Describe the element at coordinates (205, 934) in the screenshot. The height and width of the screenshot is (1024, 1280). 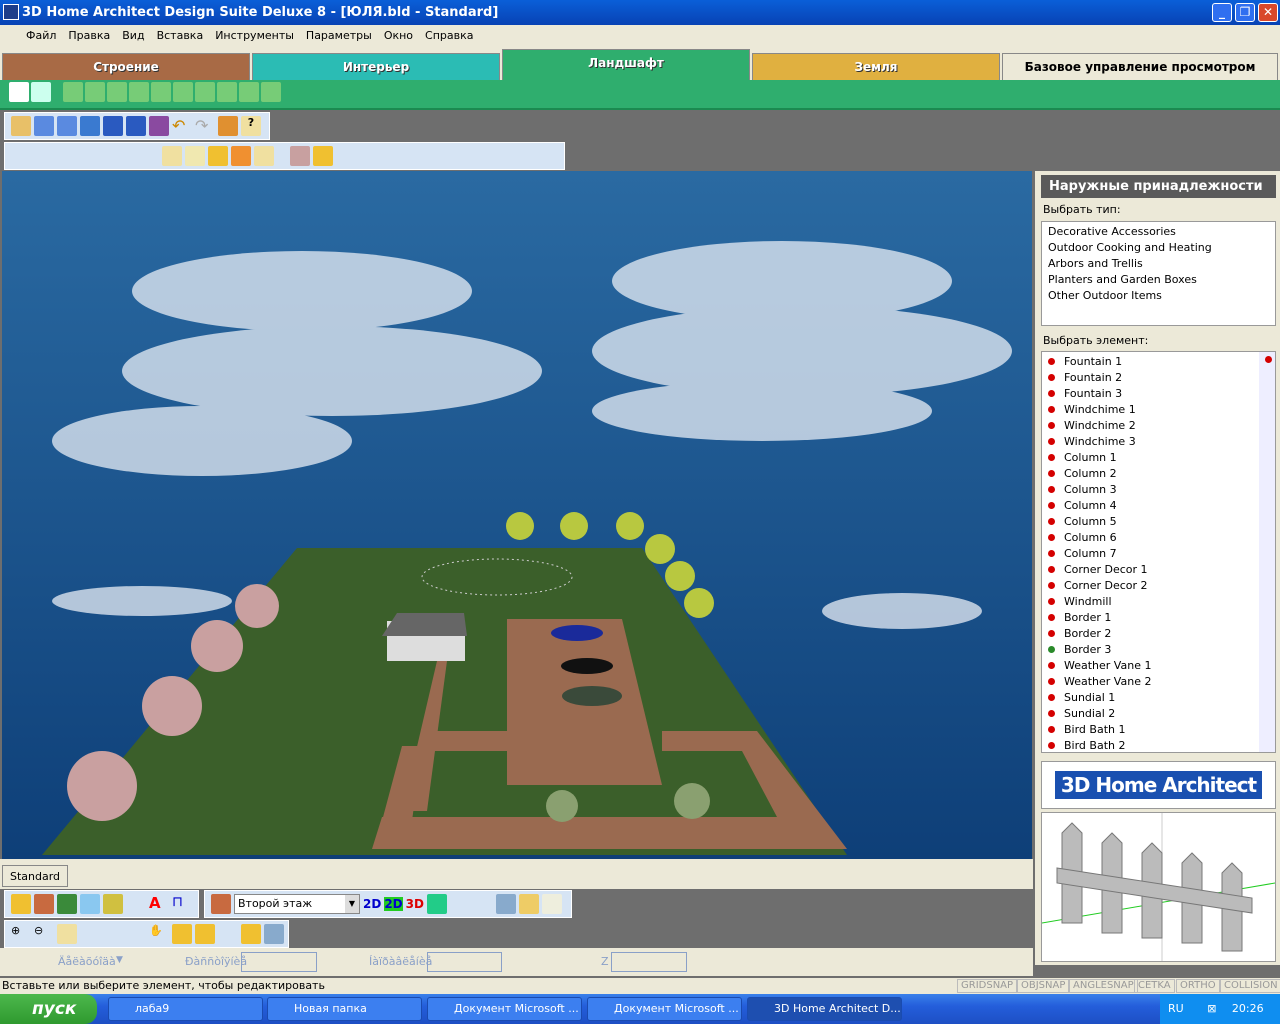
I see `orbit-icon` at that location.